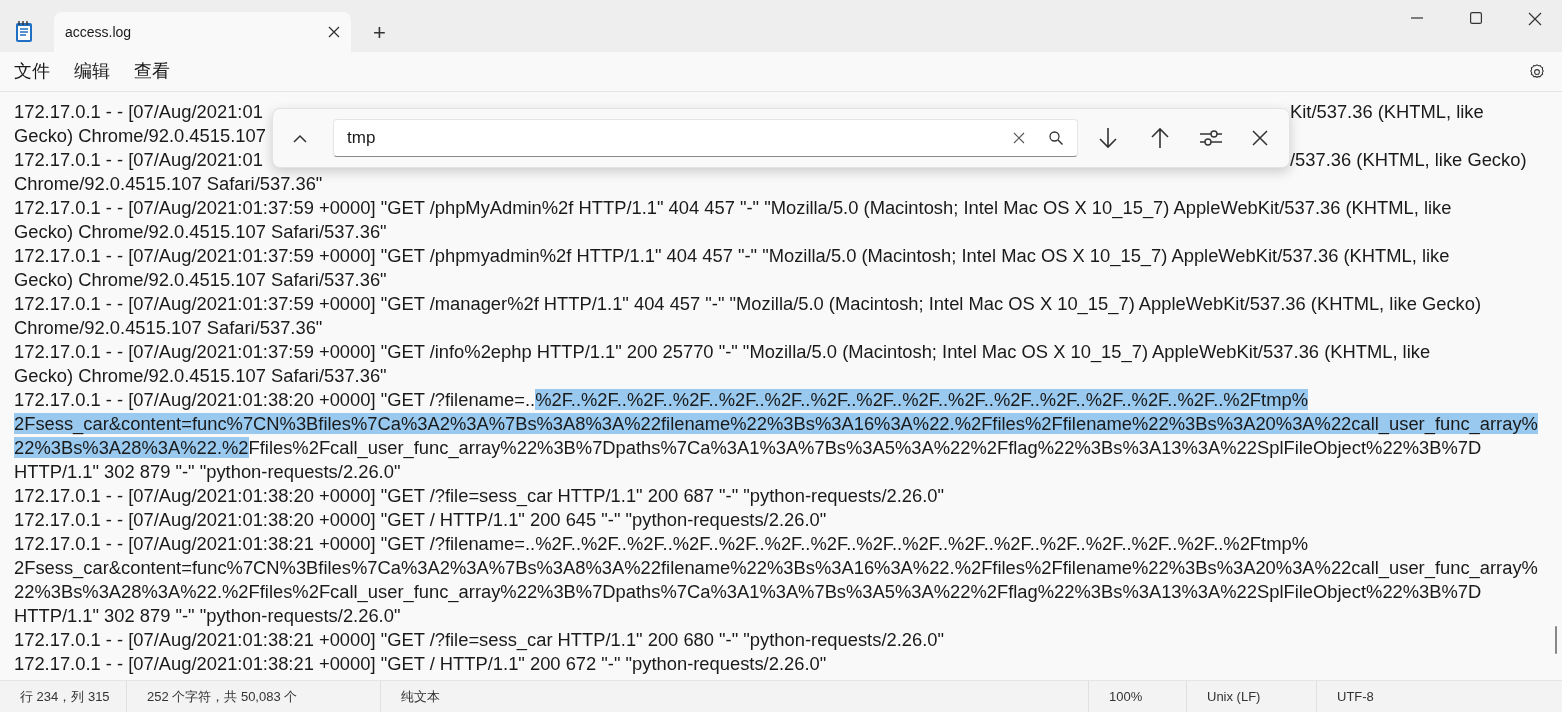 This screenshot has height=712, width=1562. Describe the element at coordinates (222, 696) in the screenshot. I see `status-text: 252 个字符，共 50,083 个` at that location.